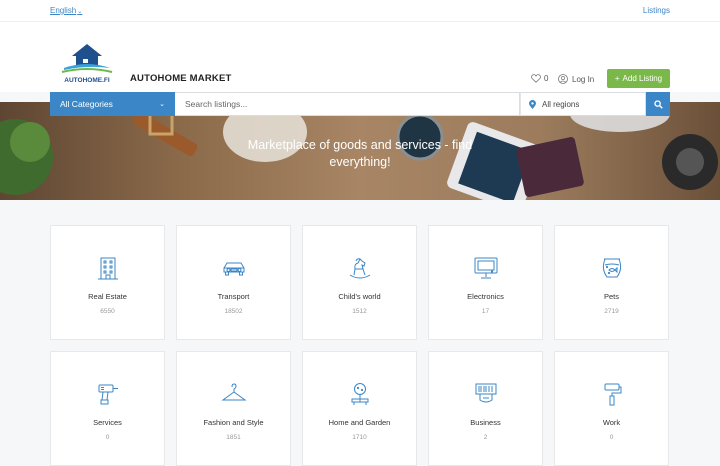  Describe the element at coordinates (86, 104) in the screenshot. I see `category-select-value: All Categories` at that location.